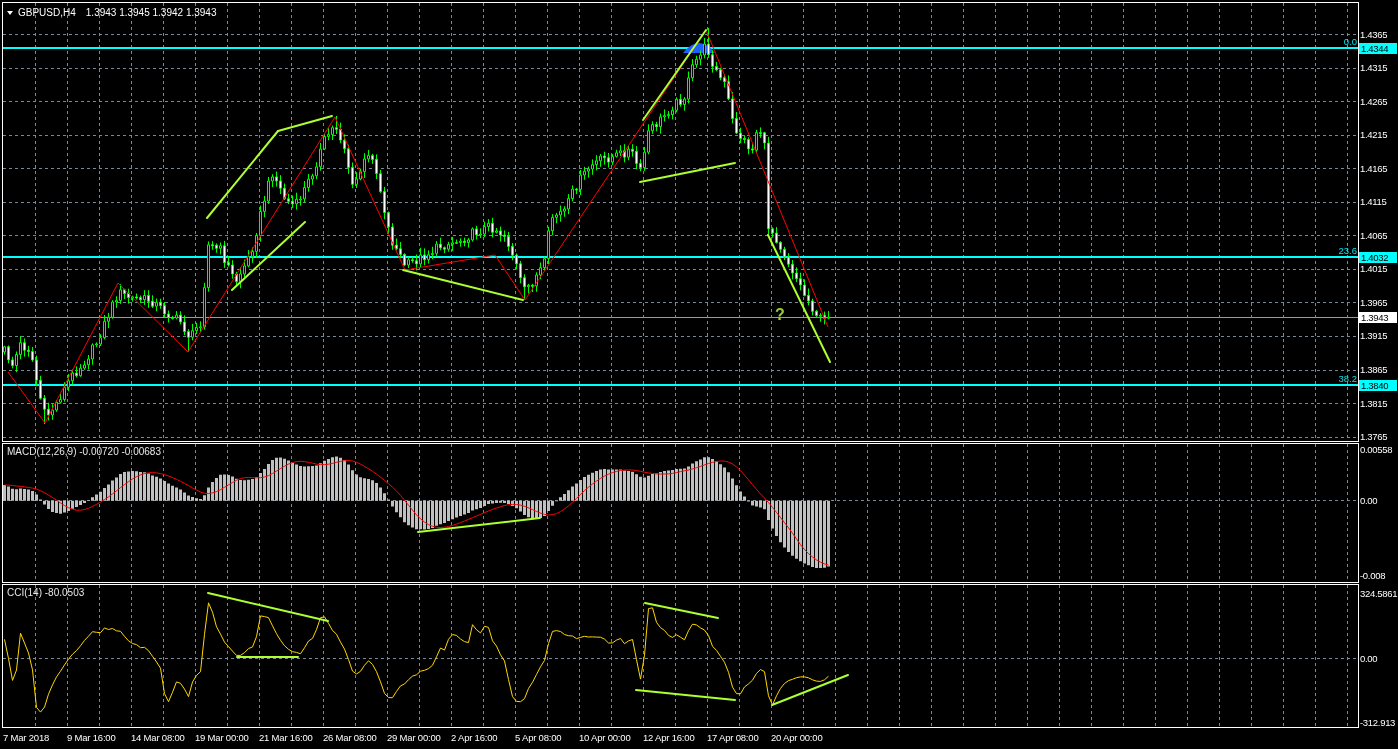  I want to click on time-axis-label: 20 Apr 00:00, so click(797, 737).